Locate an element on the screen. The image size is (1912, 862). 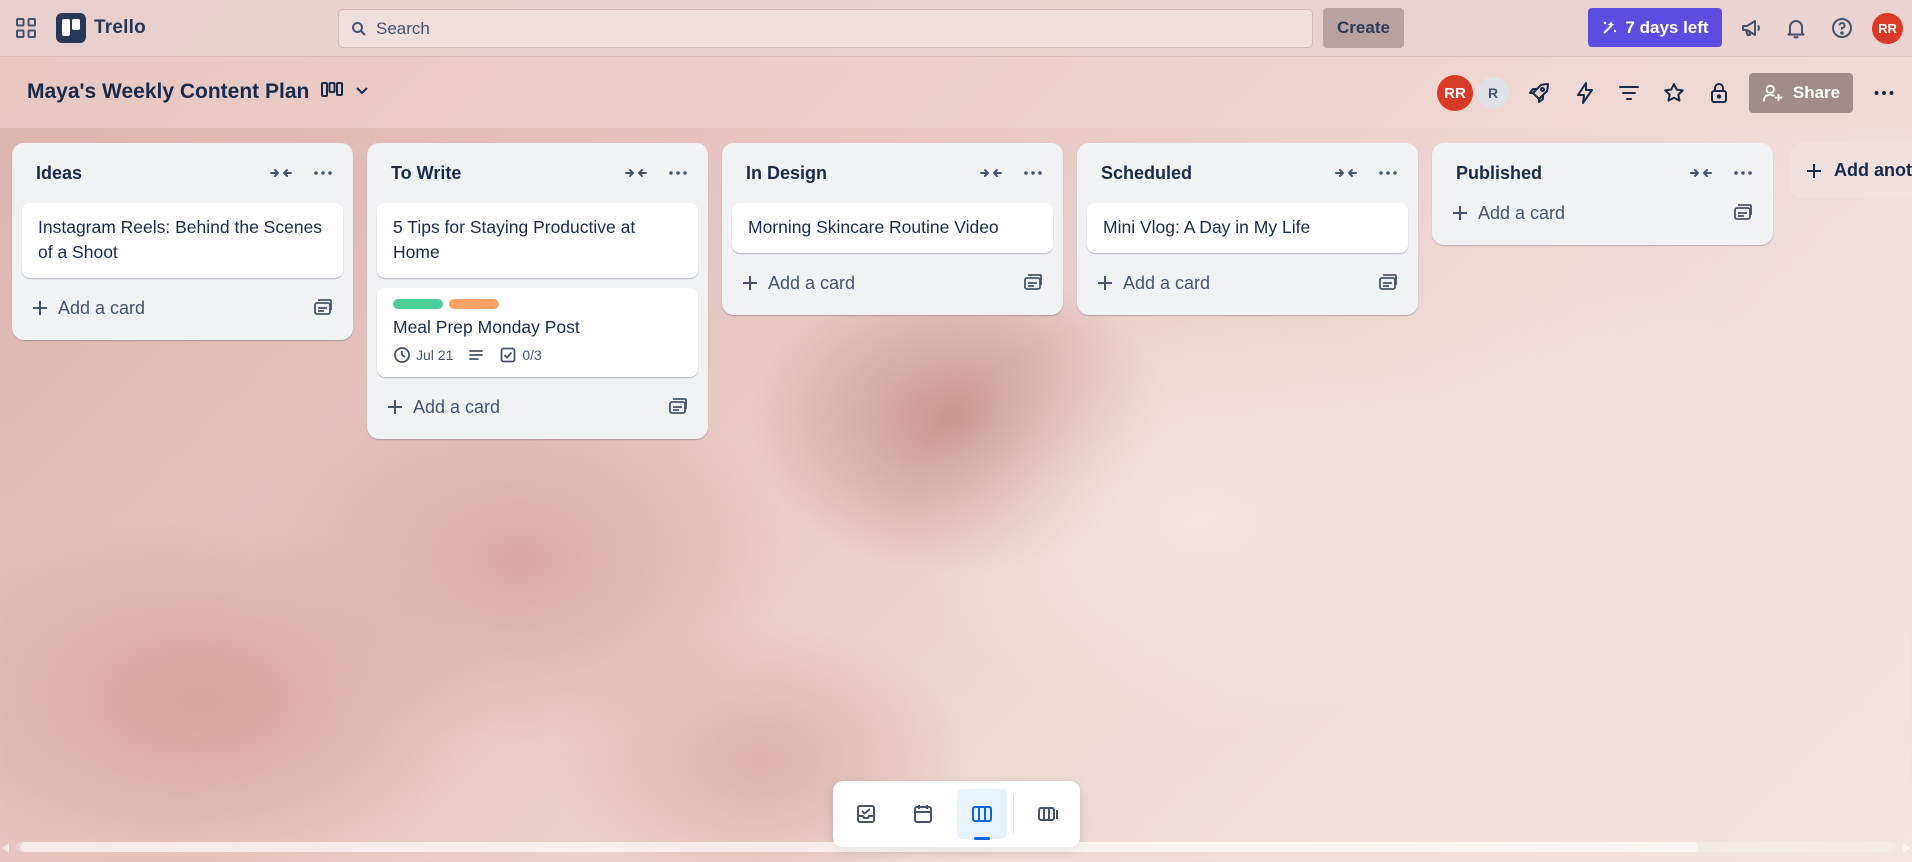
label-green is located at coordinates (418, 304).